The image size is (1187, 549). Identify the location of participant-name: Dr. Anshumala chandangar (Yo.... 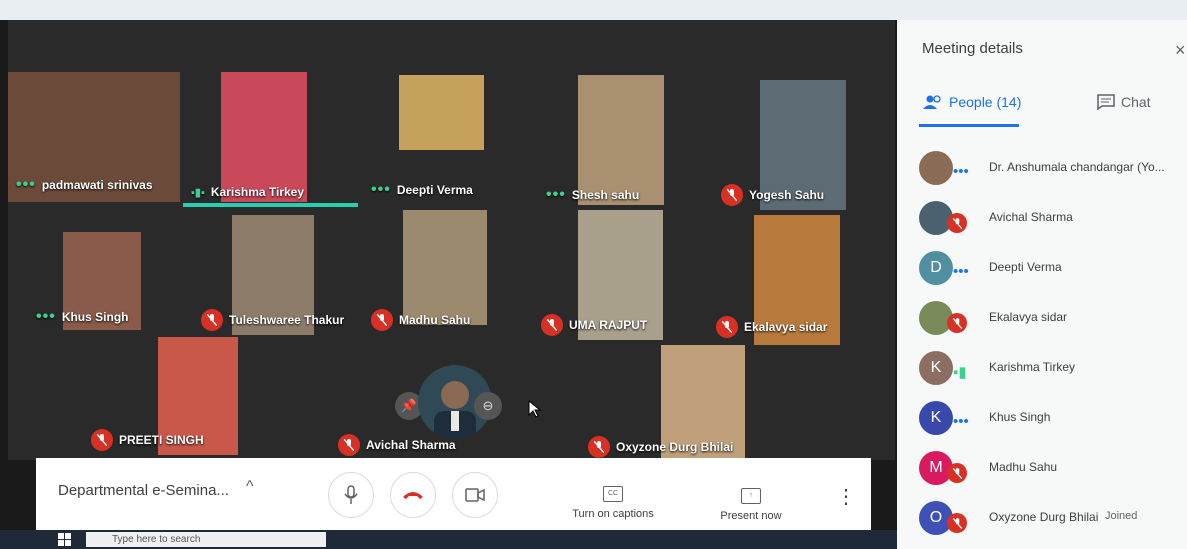
(1077, 167).